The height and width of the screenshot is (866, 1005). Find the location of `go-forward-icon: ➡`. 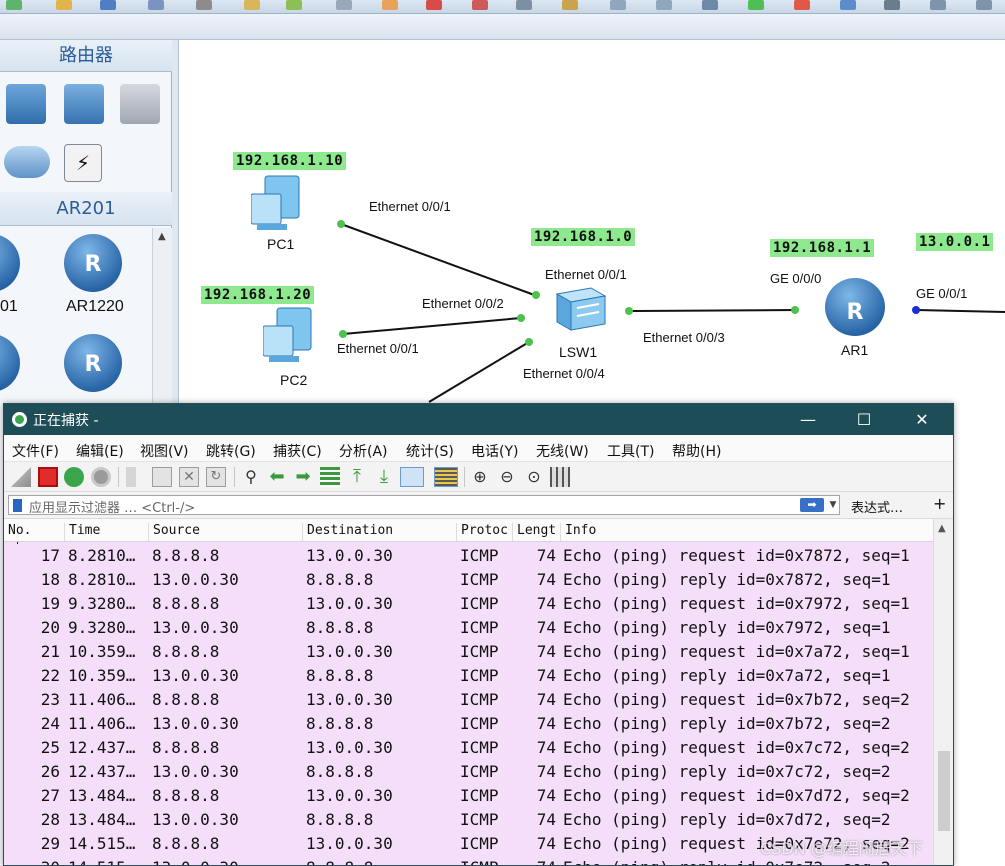

go-forward-icon: ➡ is located at coordinates (303, 477).